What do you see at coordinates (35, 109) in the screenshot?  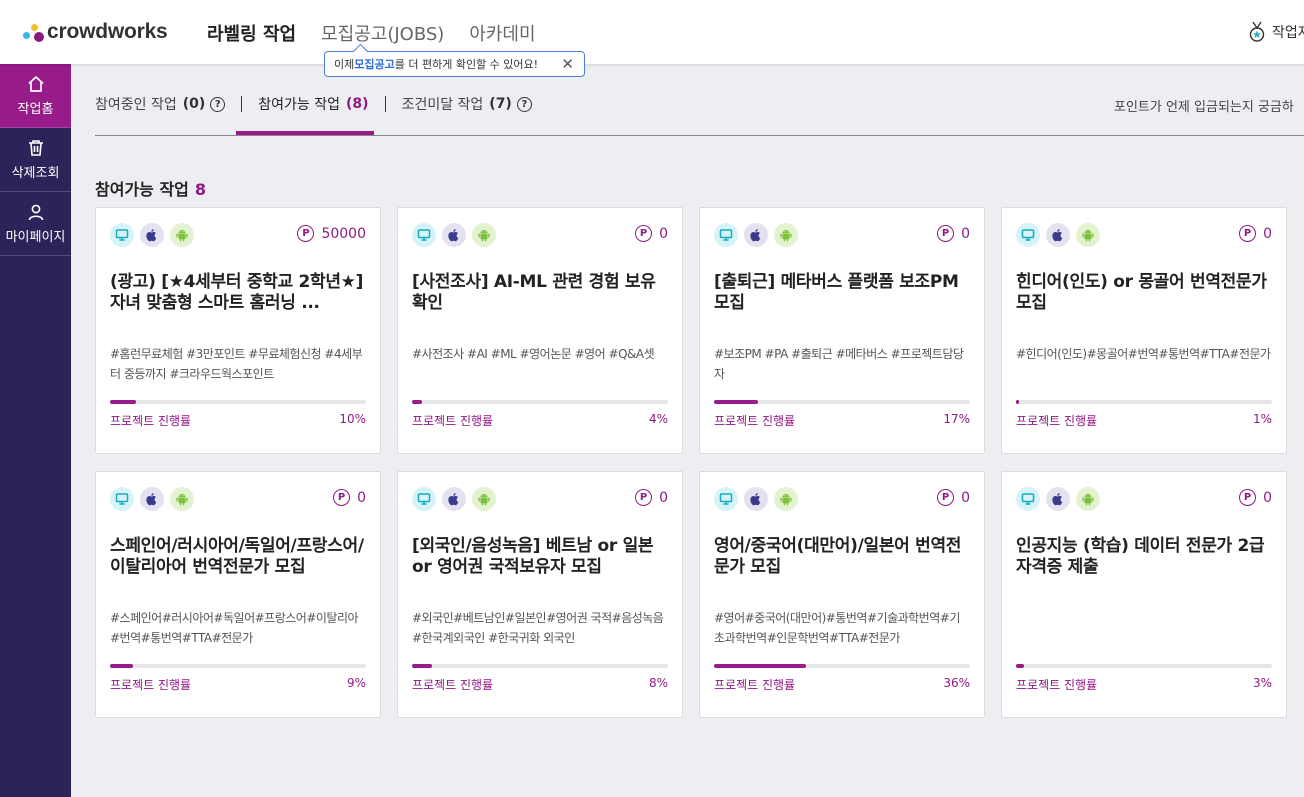 I see `sidebar-item-label: 작업홈` at bounding box center [35, 109].